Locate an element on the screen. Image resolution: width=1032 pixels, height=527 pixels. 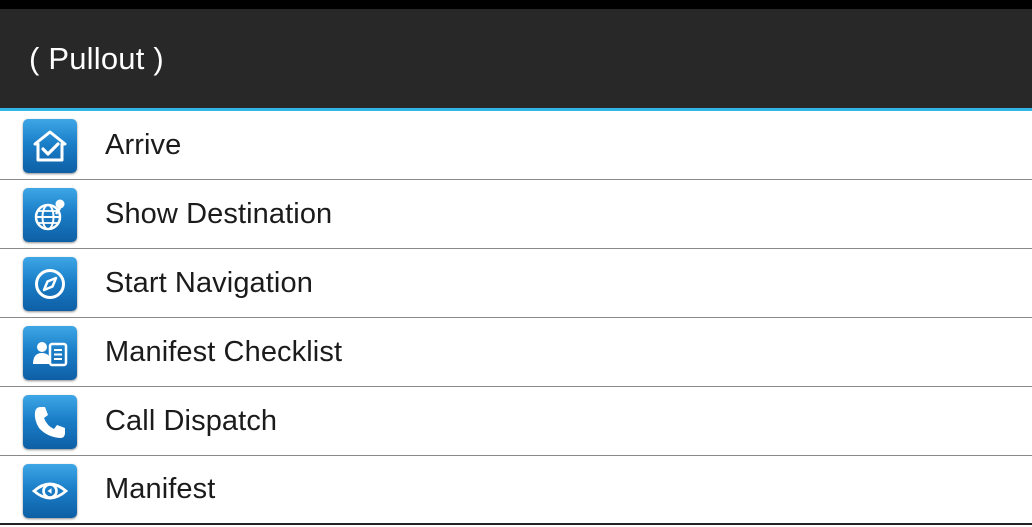
menu-item-label: Manifest Checklist is located at coordinates (224, 351).